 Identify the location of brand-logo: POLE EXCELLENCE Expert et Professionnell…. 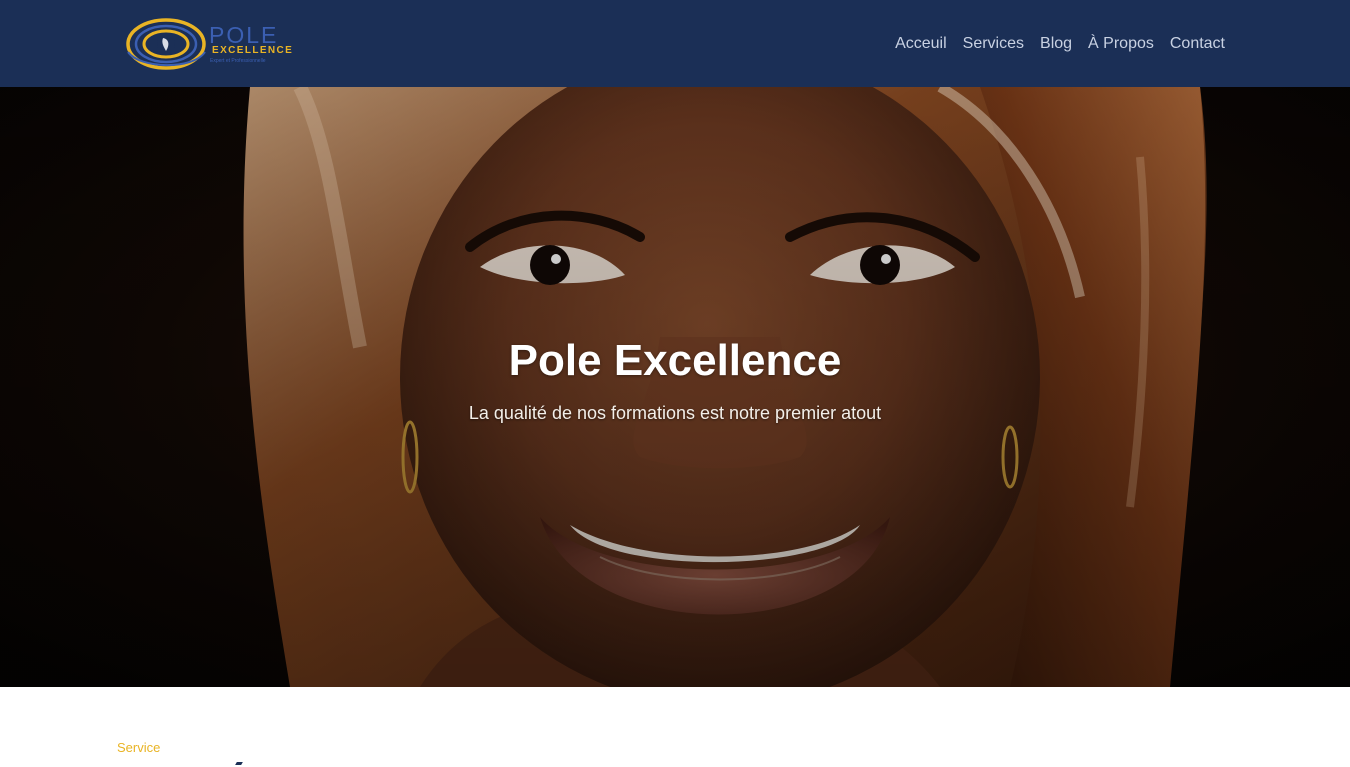
(220, 43).